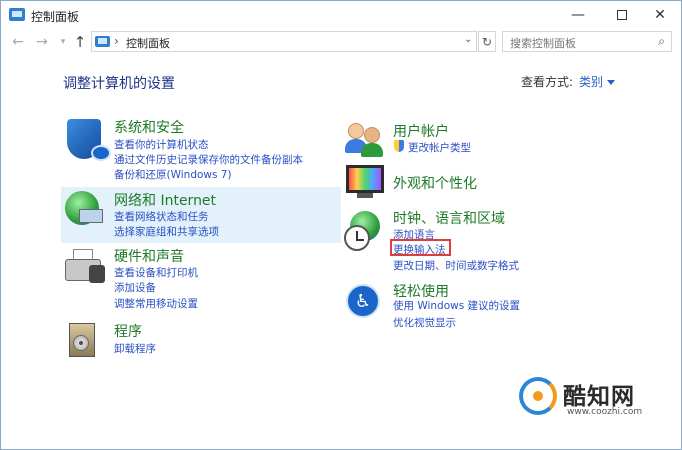 The image size is (682, 450). I want to click on search-input: 搜索控制面板 ⌕, so click(587, 41).